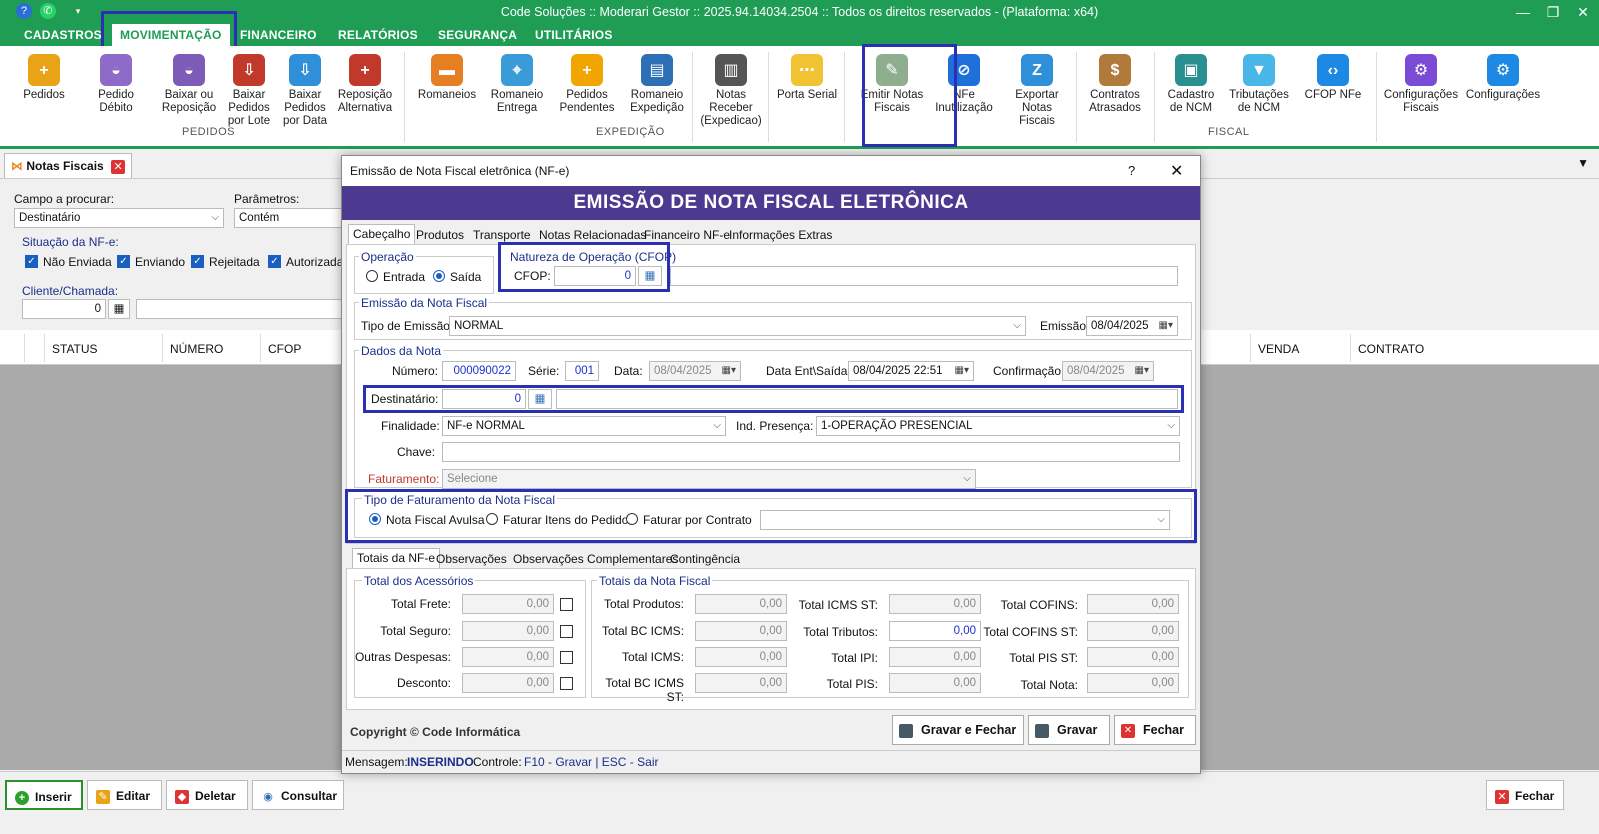  What do you see at coordinates (1191, 84) in the screenshot?
I see `ribbon-cadastro-ncm: ▣ Cadastro de NCM` at bounding box center [1191, 84].